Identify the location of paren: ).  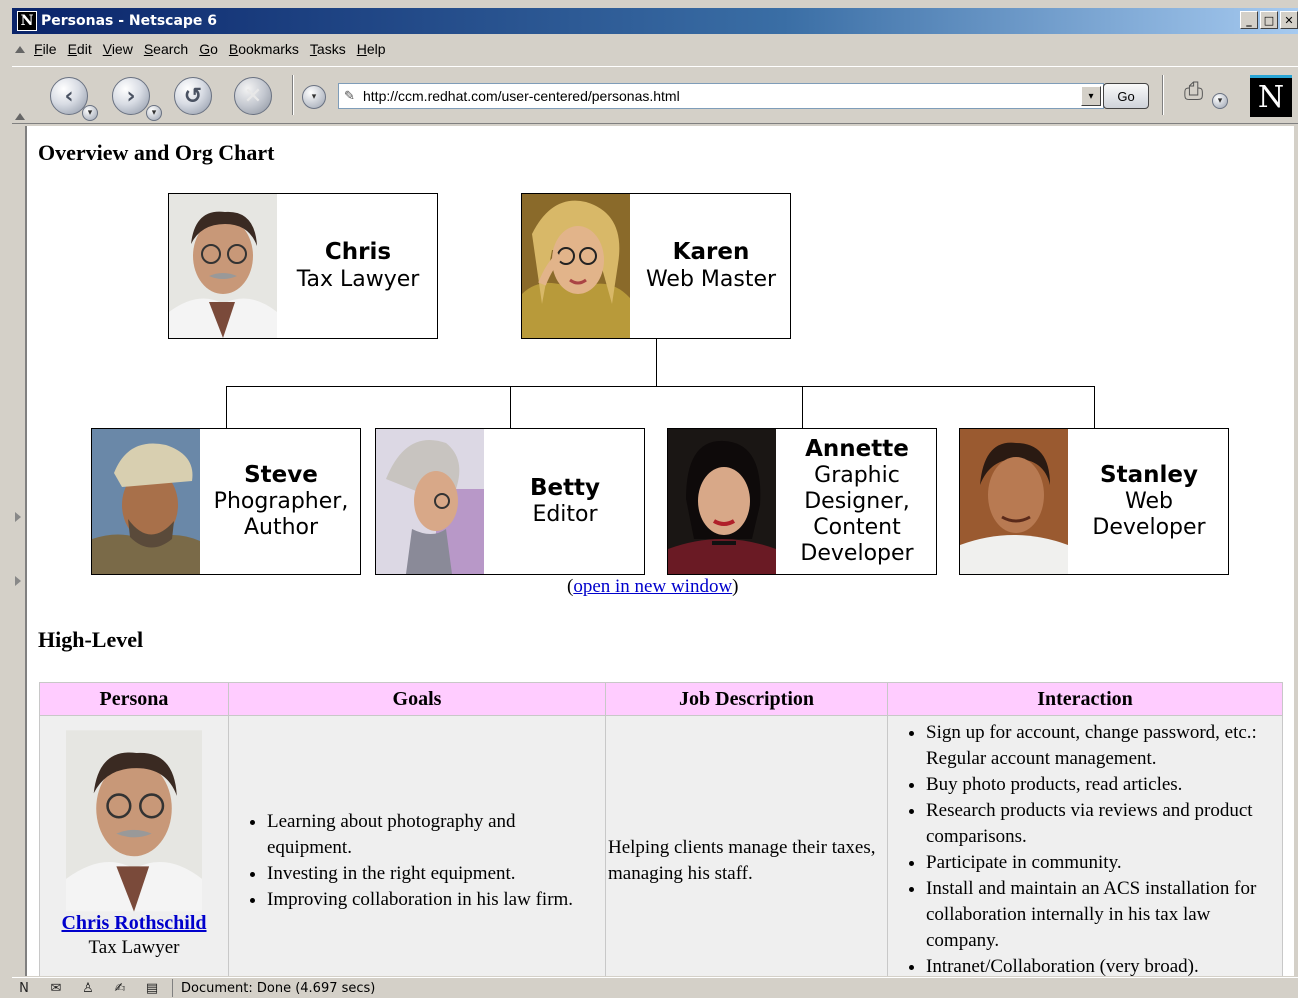
(735, 586).